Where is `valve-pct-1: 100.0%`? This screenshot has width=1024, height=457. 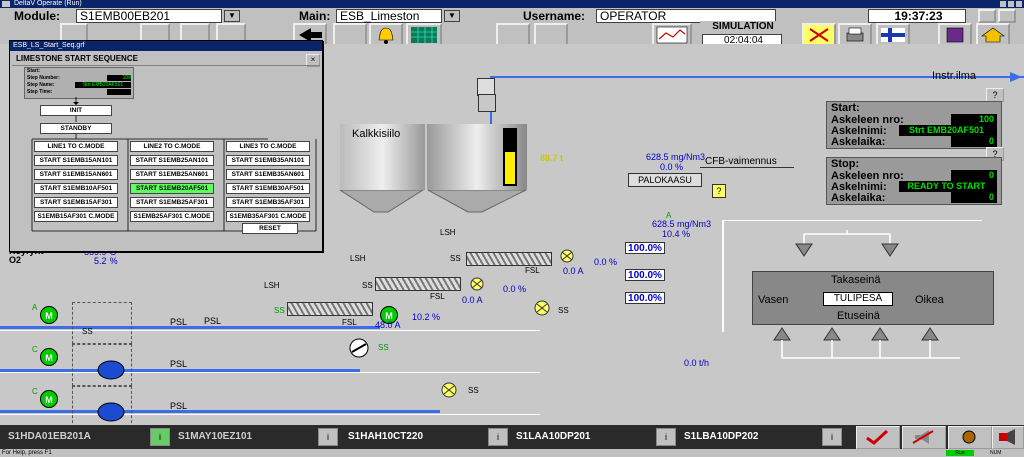 valve-pct-1: 100.0% is located at coordinates (645, 248).